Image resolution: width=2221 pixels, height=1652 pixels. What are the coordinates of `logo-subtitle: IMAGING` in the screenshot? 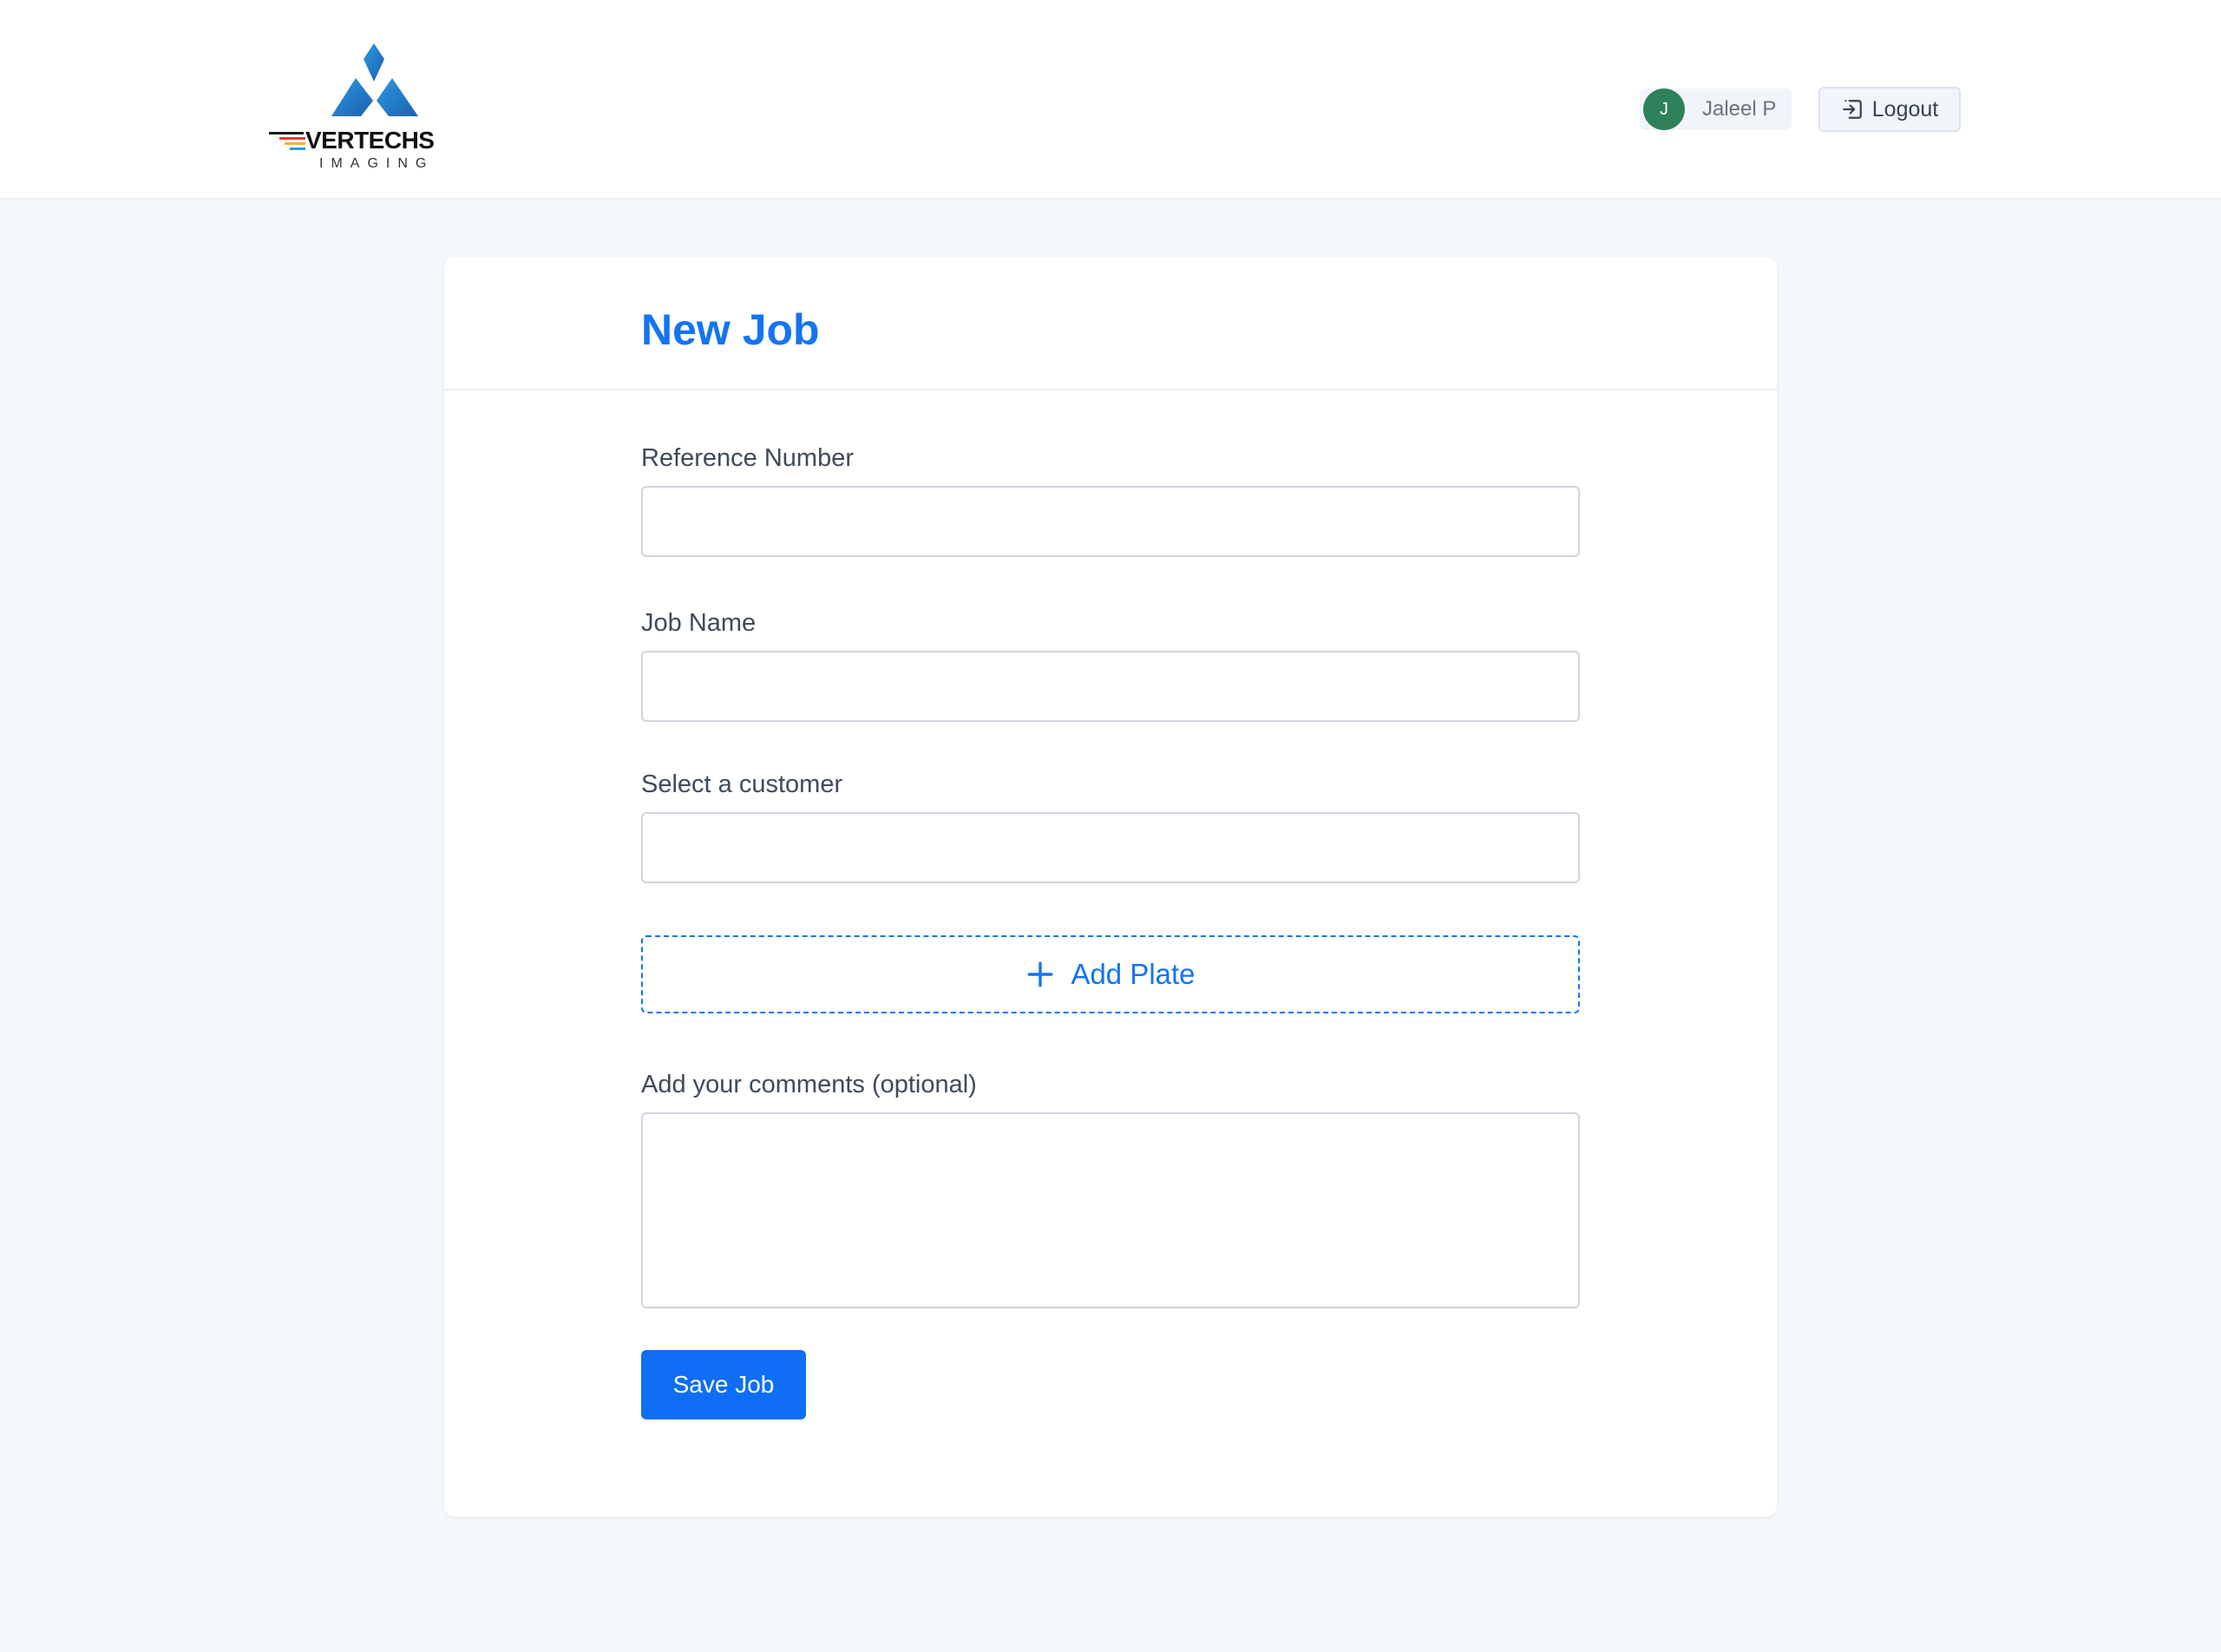 It's located at (377, 163).